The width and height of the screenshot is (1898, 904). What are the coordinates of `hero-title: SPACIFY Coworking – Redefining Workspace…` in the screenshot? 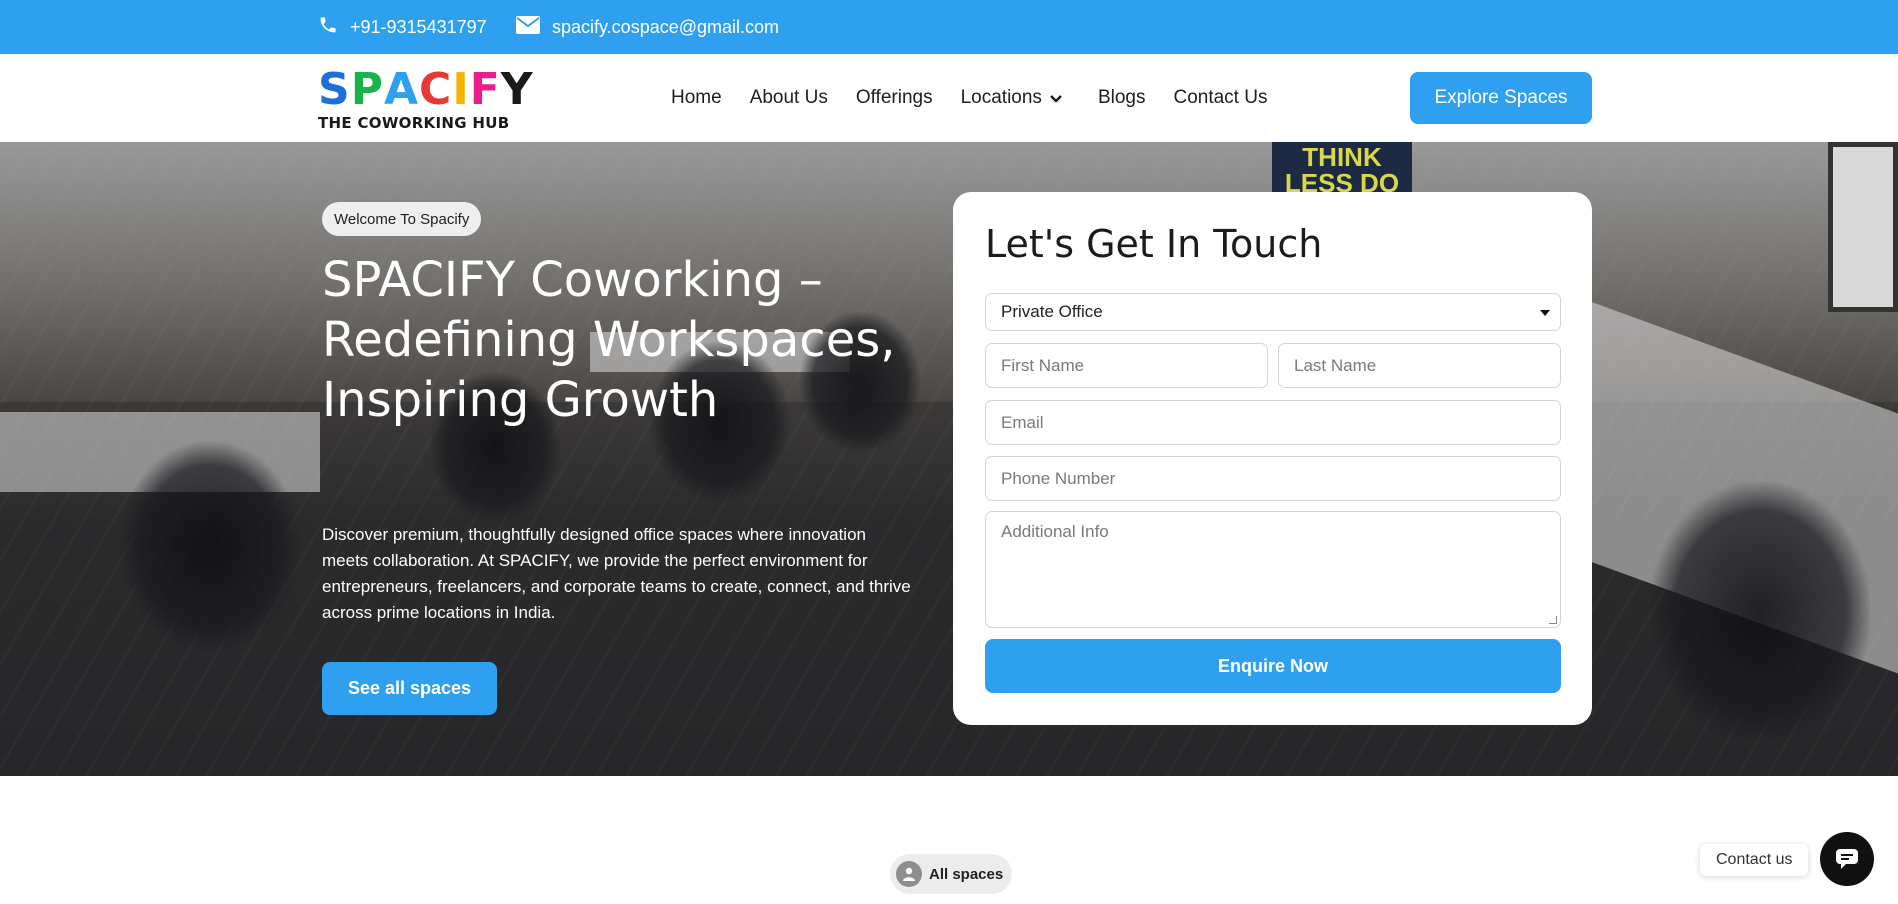 It's located at (609, 340).